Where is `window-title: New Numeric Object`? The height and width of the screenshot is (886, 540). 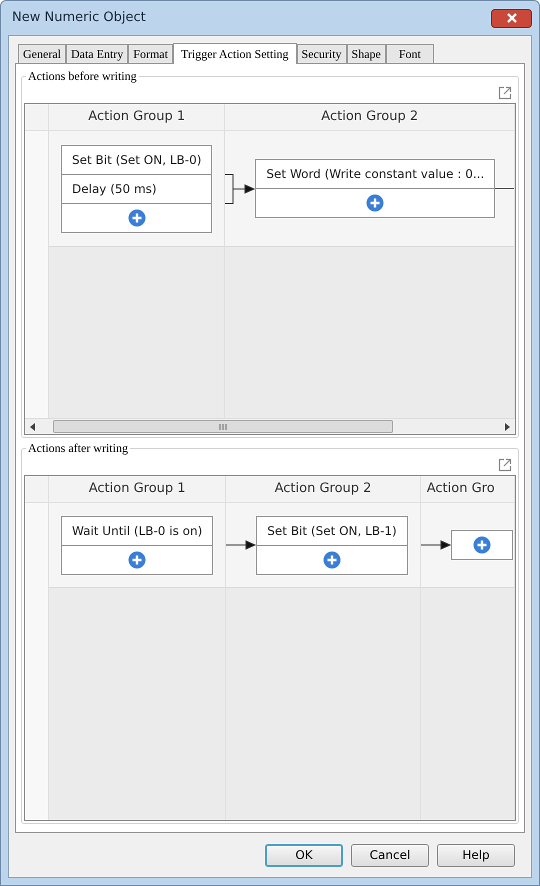 window-title: New Numeric Object is located at coordinates (78, 18).